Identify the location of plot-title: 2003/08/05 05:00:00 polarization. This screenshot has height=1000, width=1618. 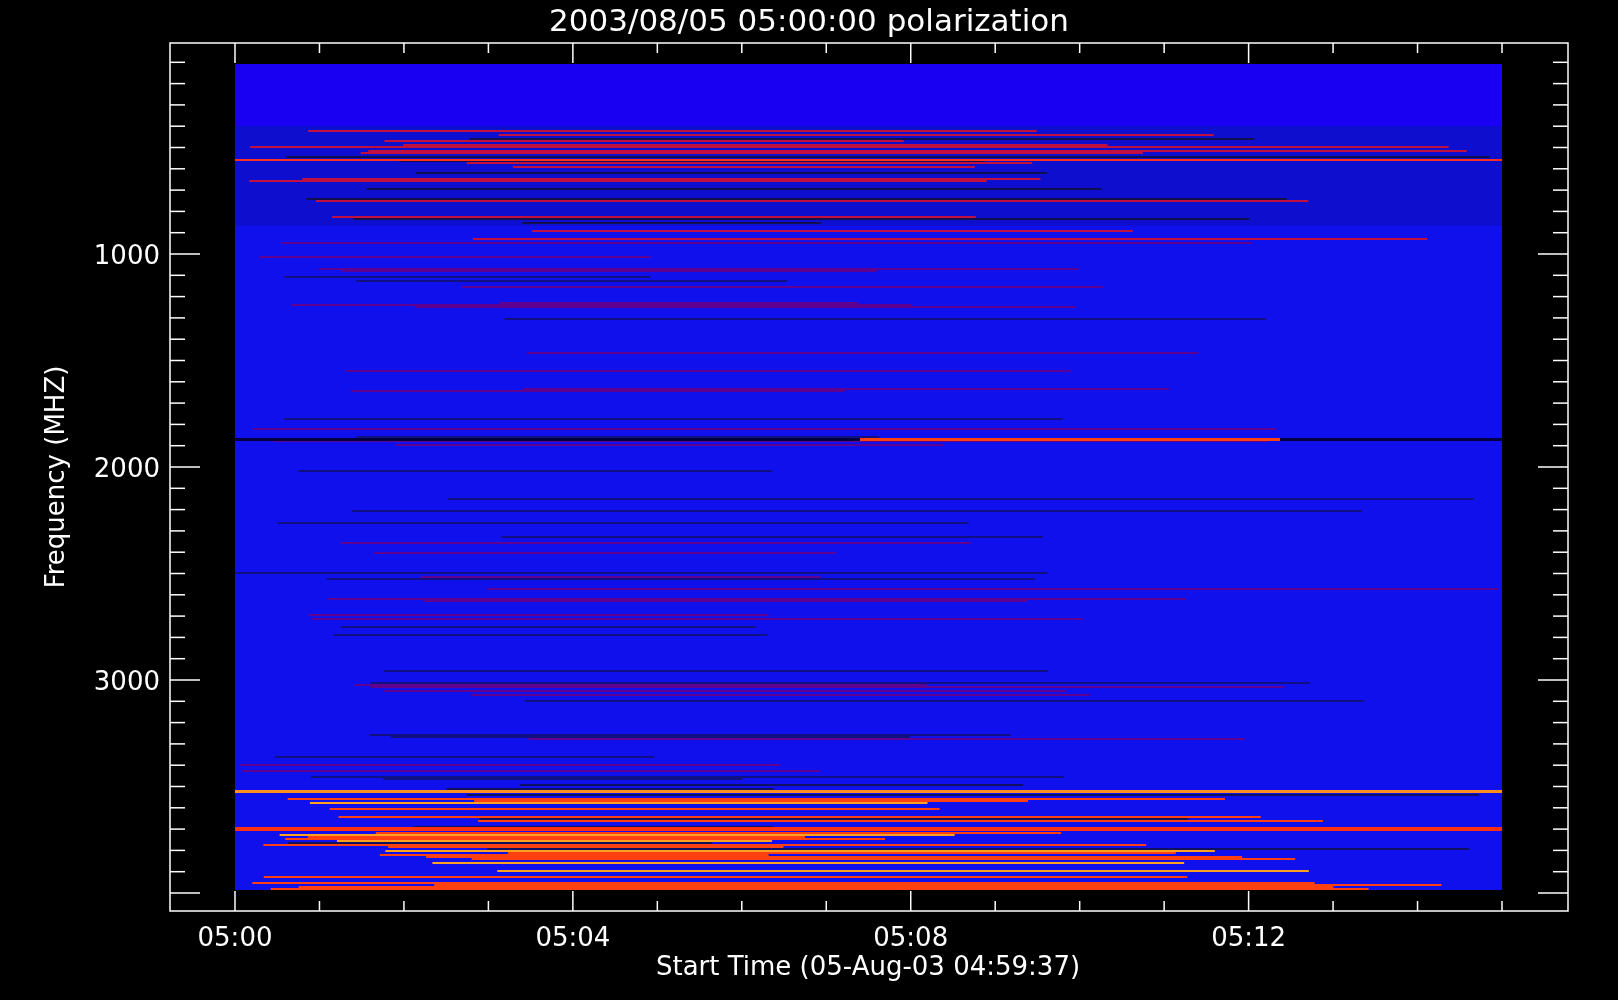
(809, 20).